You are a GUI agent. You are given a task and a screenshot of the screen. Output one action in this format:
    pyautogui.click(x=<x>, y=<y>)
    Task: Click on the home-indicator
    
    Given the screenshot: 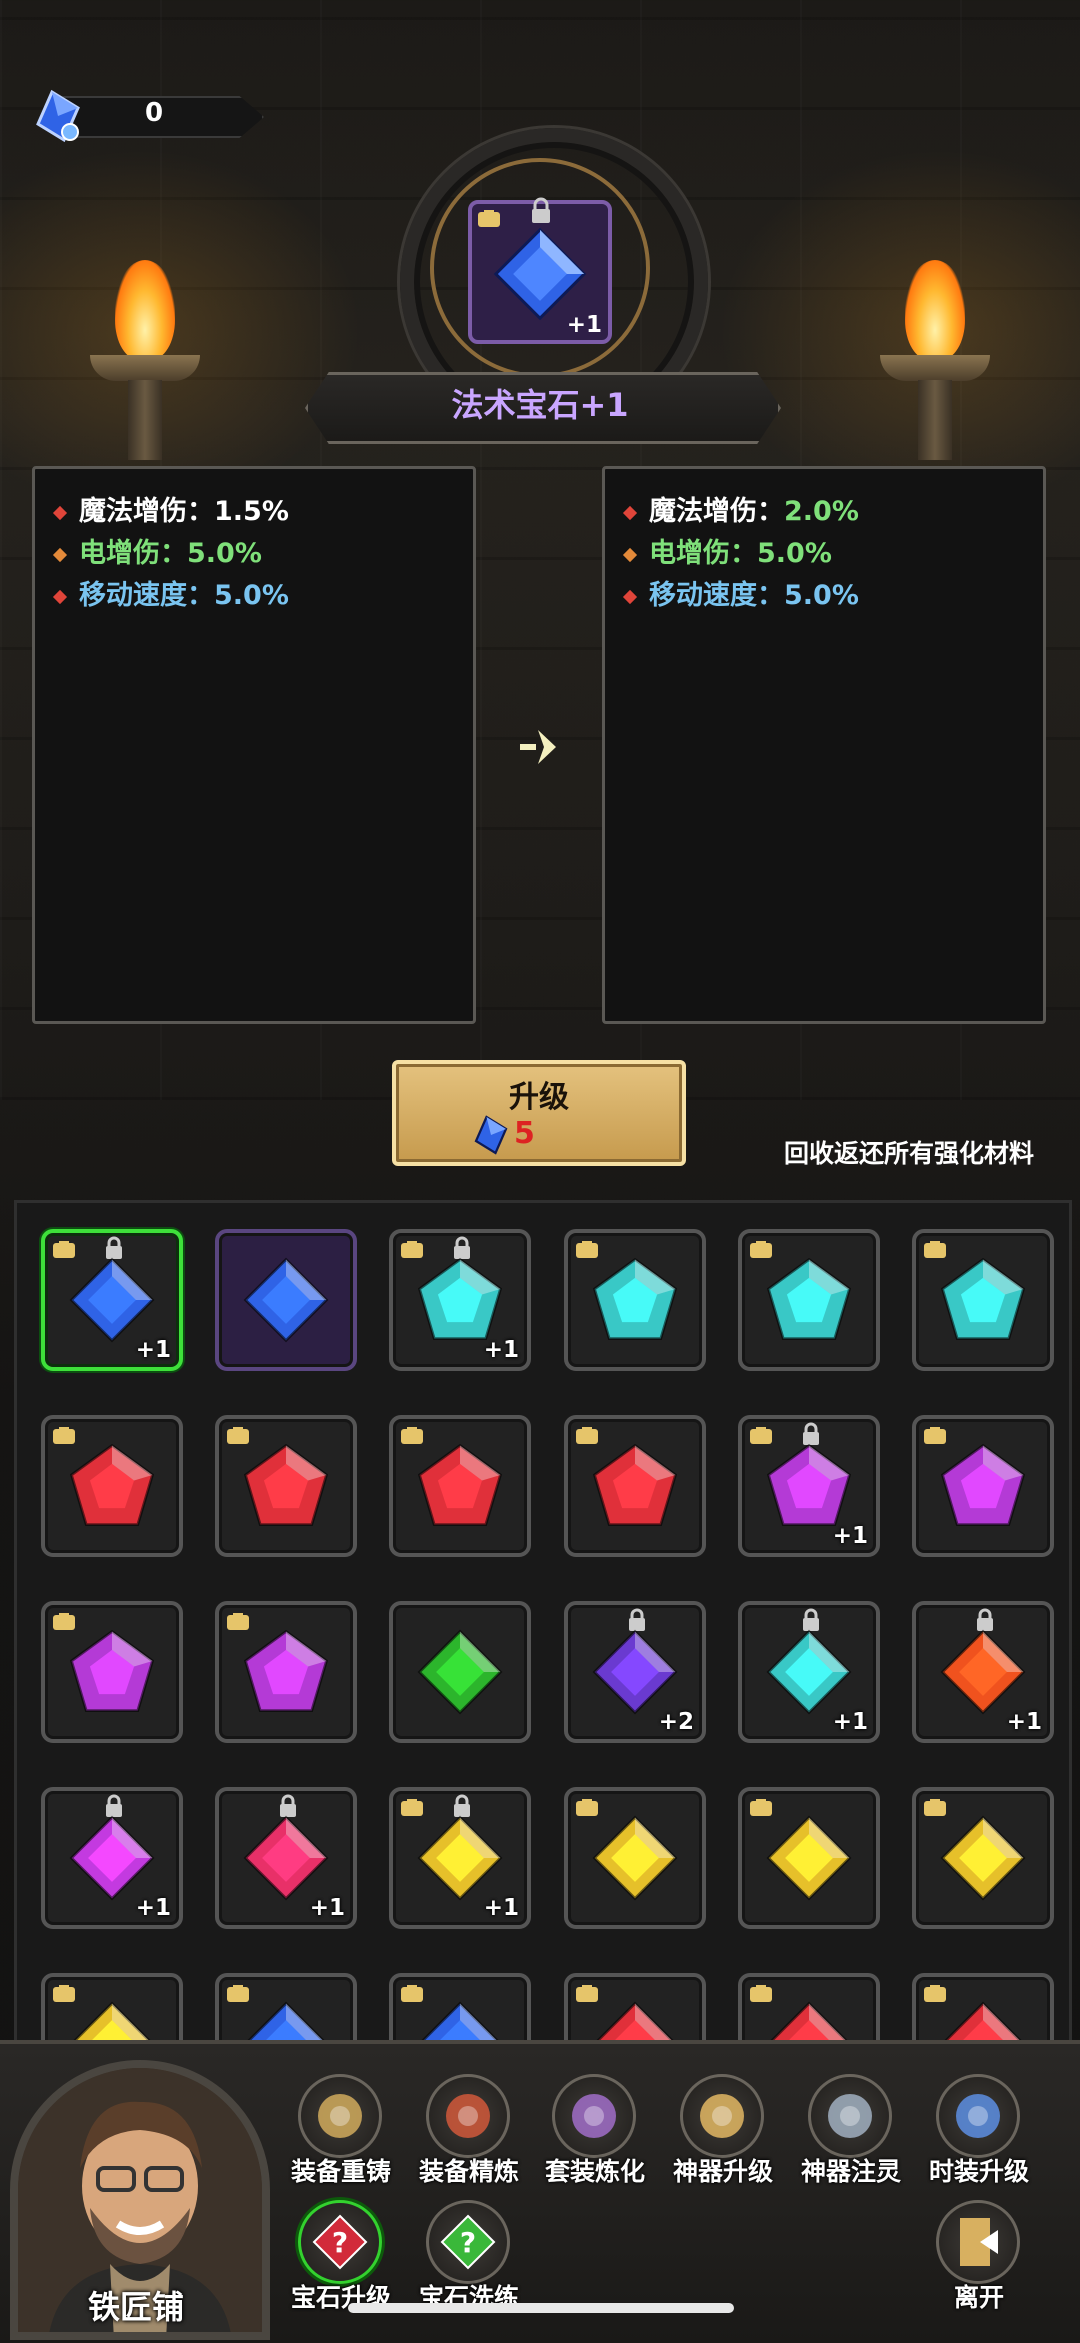 What is the action you would take?
    pyautogui.click(x=541, y=2308)
    